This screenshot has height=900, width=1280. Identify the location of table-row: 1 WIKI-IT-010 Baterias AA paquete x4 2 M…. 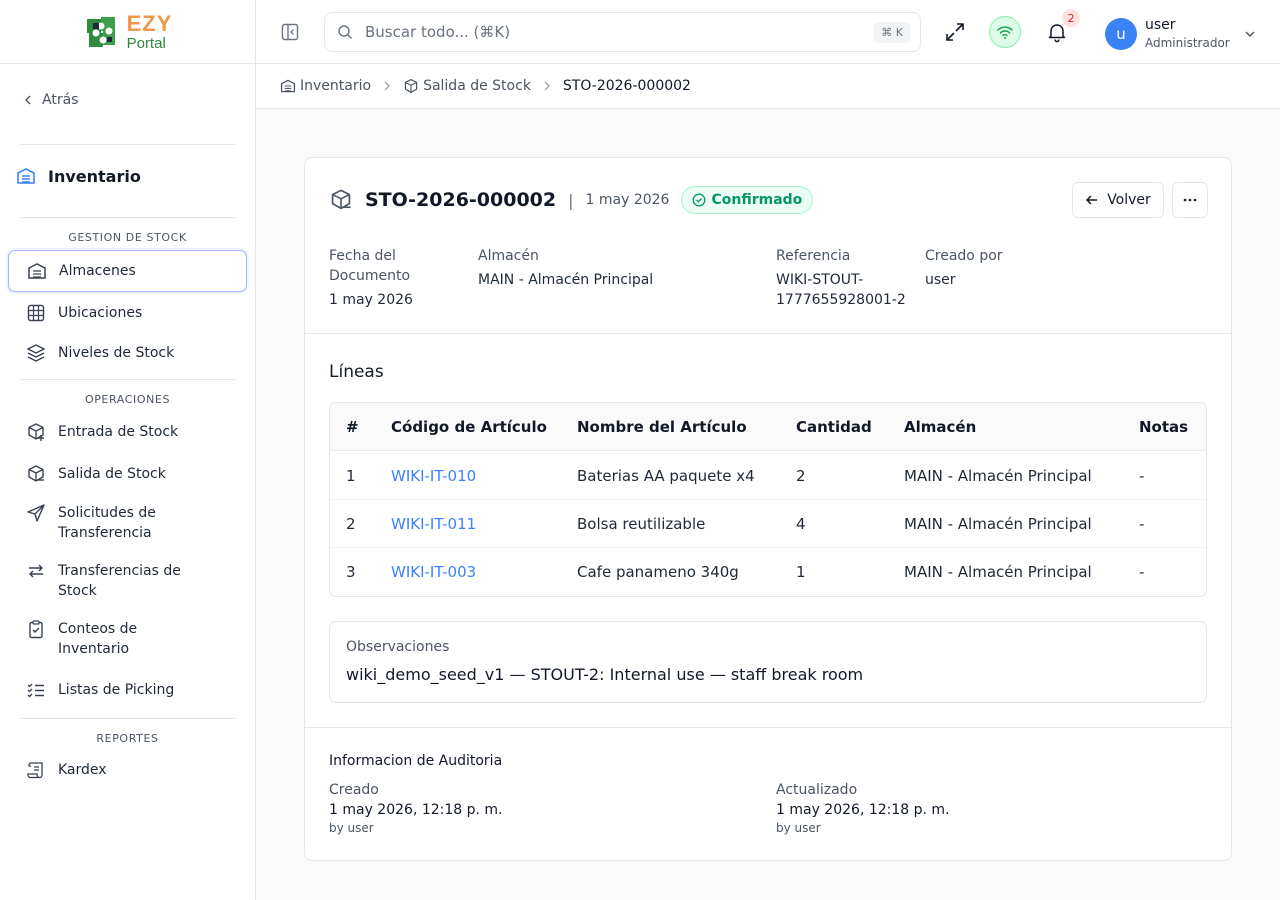
(768, 476).